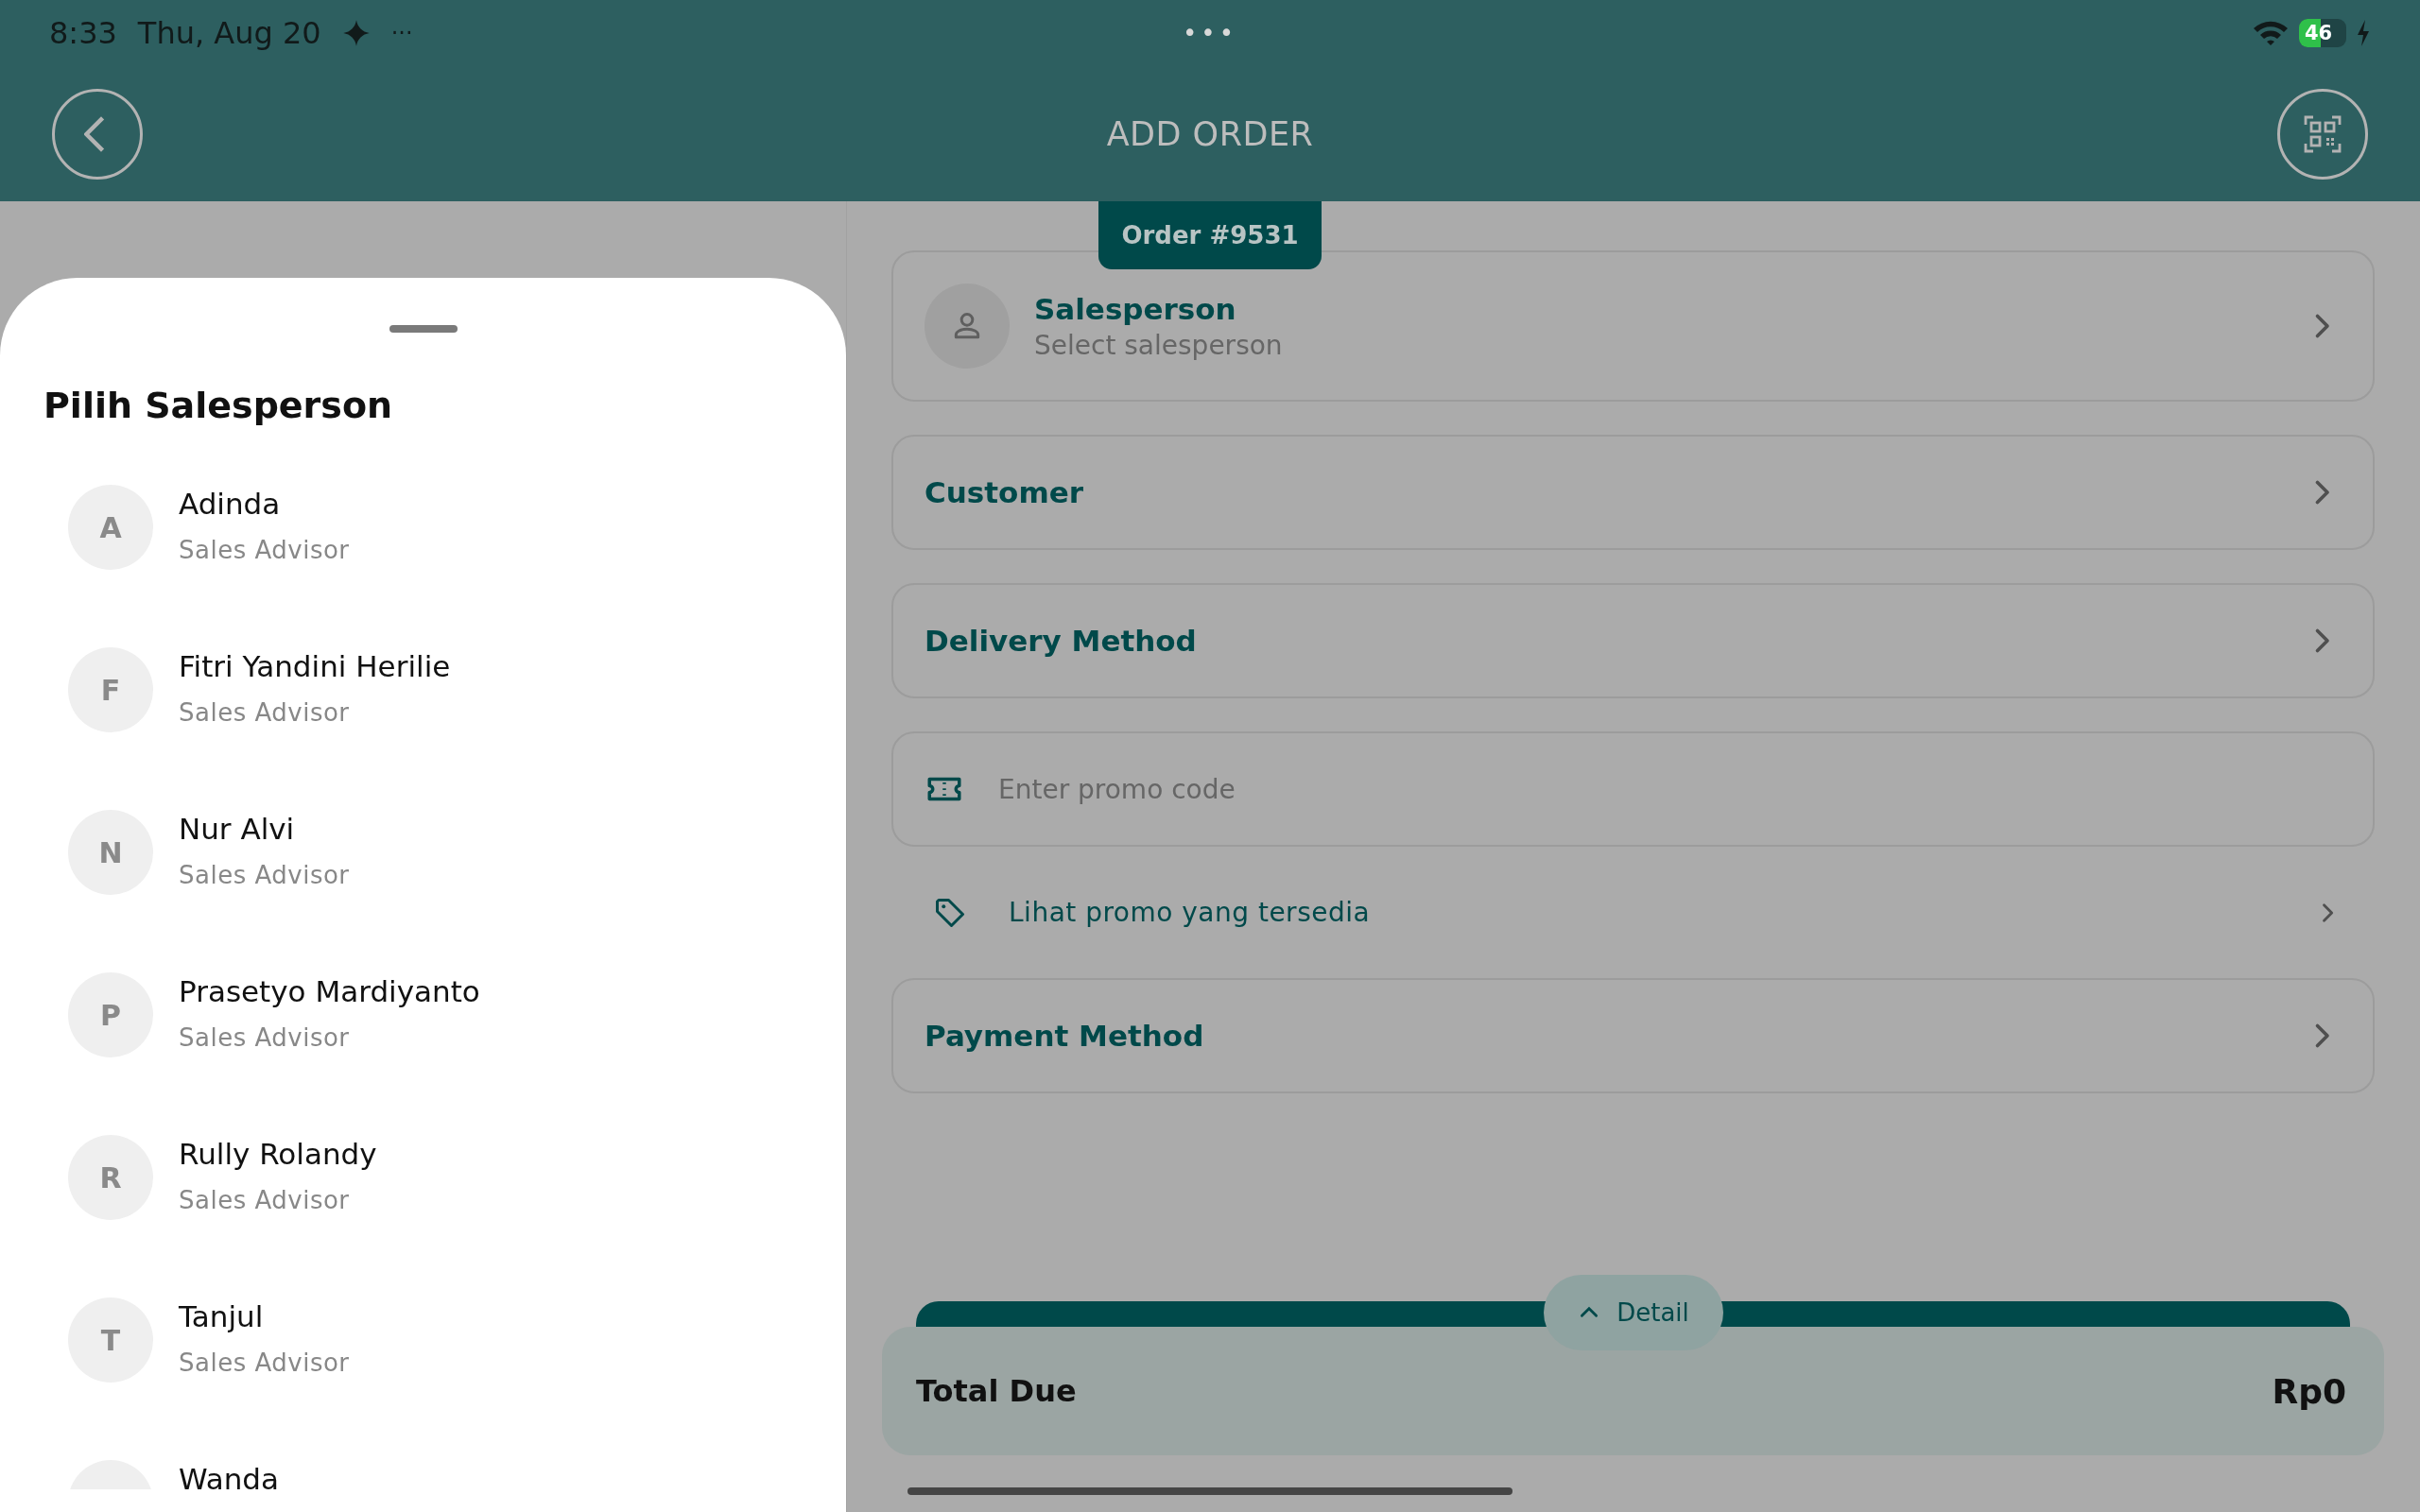 Image resolution: width=2420 pixels, height=1512 pixels. What do you see at coordinates (230, 504) in the screenshot?
I see `person-name: Adinda` at bounding box center [230, 504].